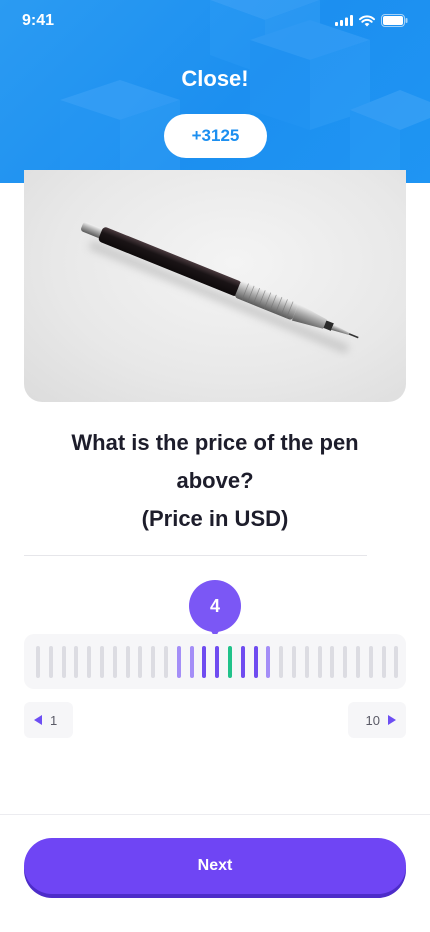 The height and width of the screenshot is (932, 430). I want to click on score-badge: +3125, so click(215, 136).